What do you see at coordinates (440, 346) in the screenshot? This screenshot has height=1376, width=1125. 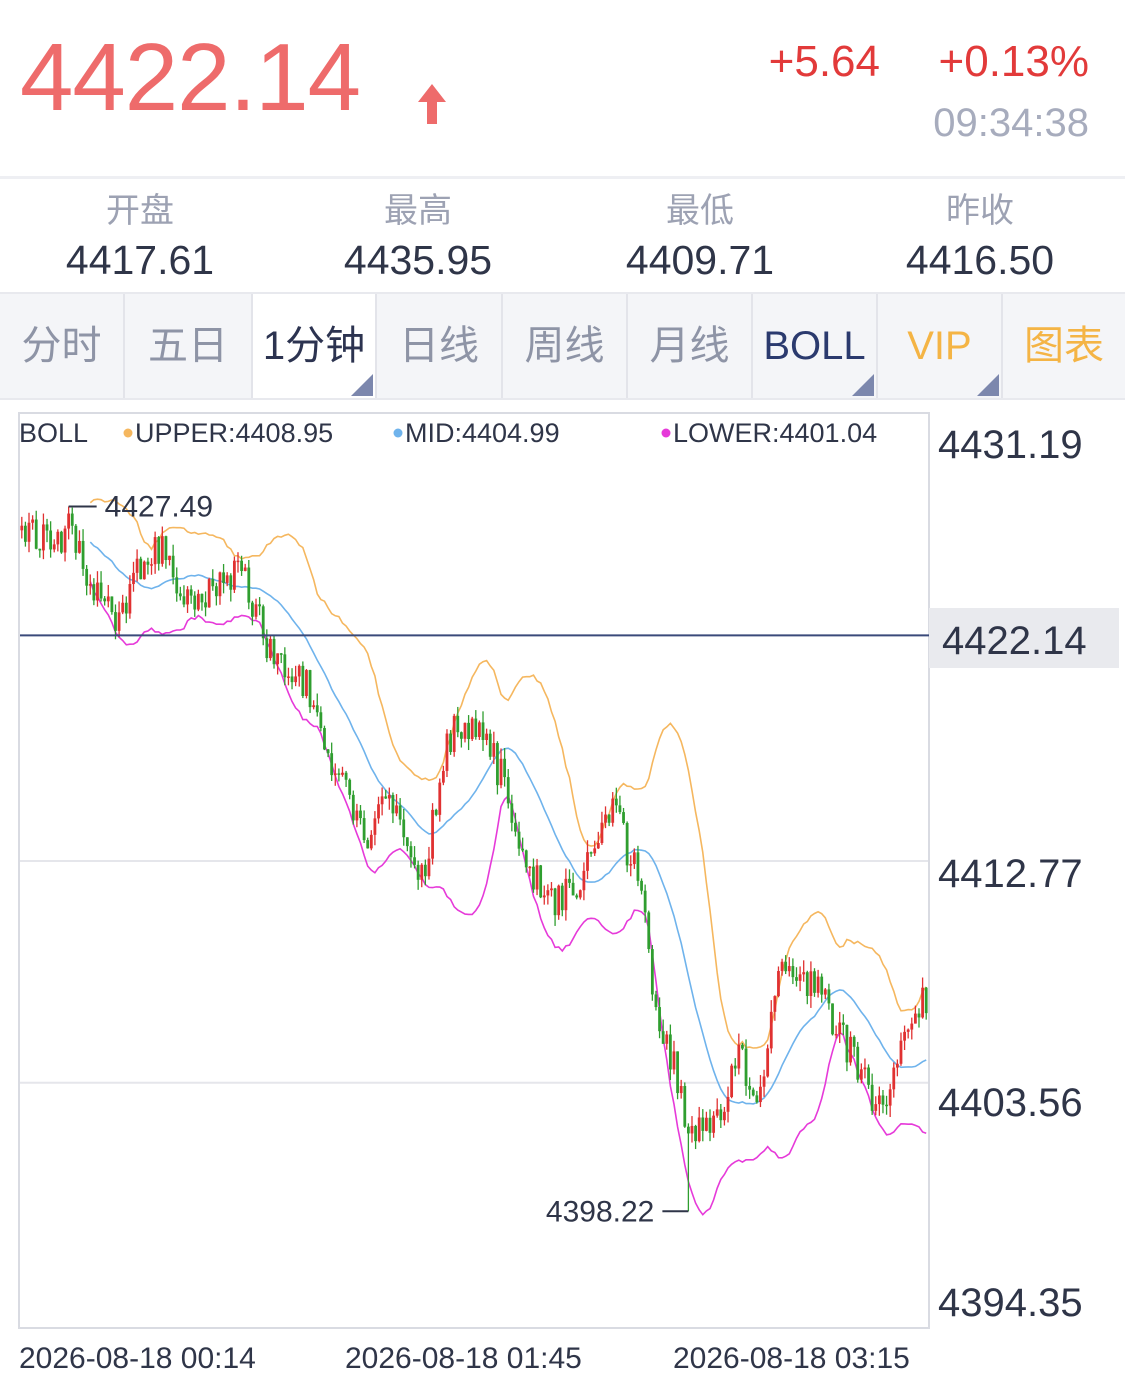 I see `tab-daily: 日线` at bounding box center [440, 346].